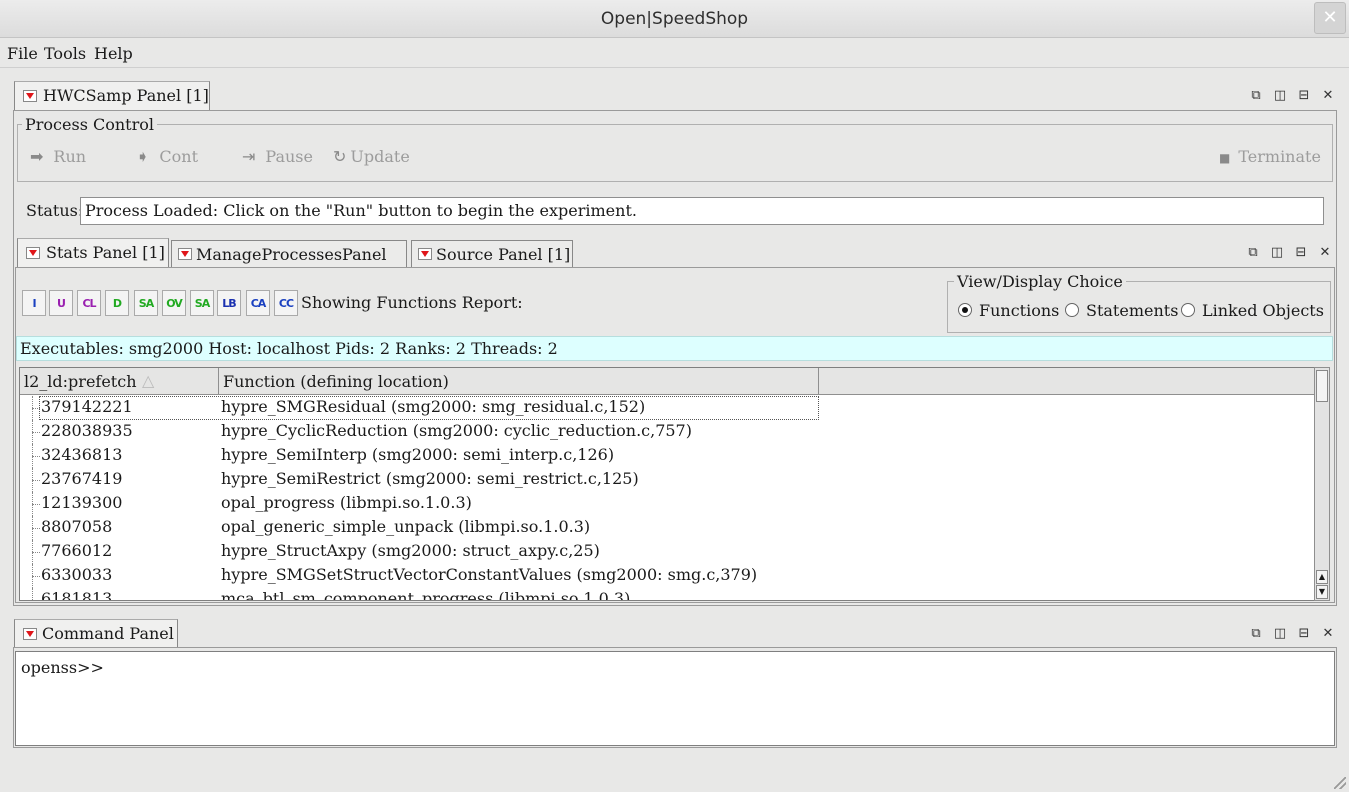  Describe the element at coordinates (202, 303) in the screenshot. I see `sa-icon: SA` at that location.